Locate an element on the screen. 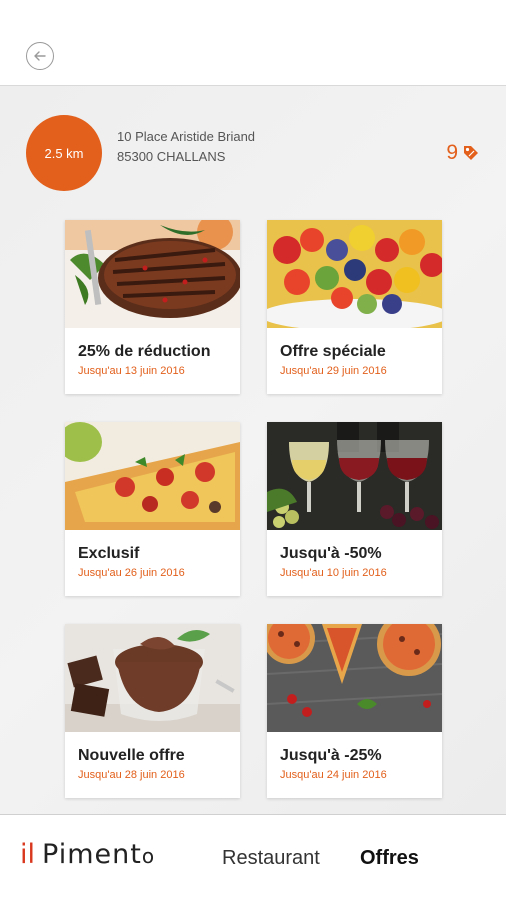 The image size is (506, 900). offer-count-value: 9 is located at coordinates (452, 152).